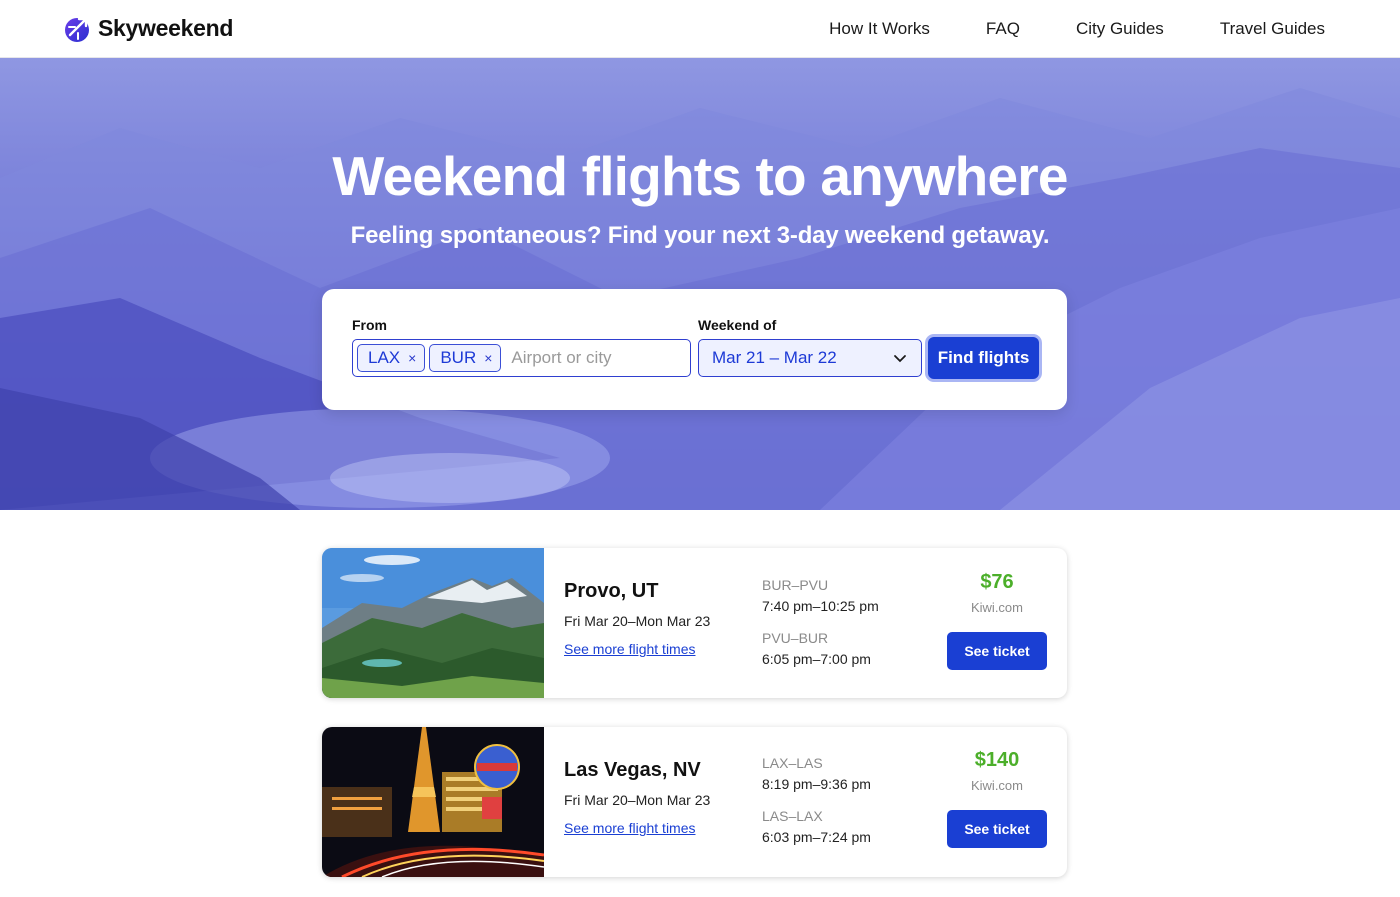 The width and height of the screenshot is (1400, 897). Describe the element at coordinates (795, 638) in the screenshot. I see `return-route: PVU–BUR` at that location.